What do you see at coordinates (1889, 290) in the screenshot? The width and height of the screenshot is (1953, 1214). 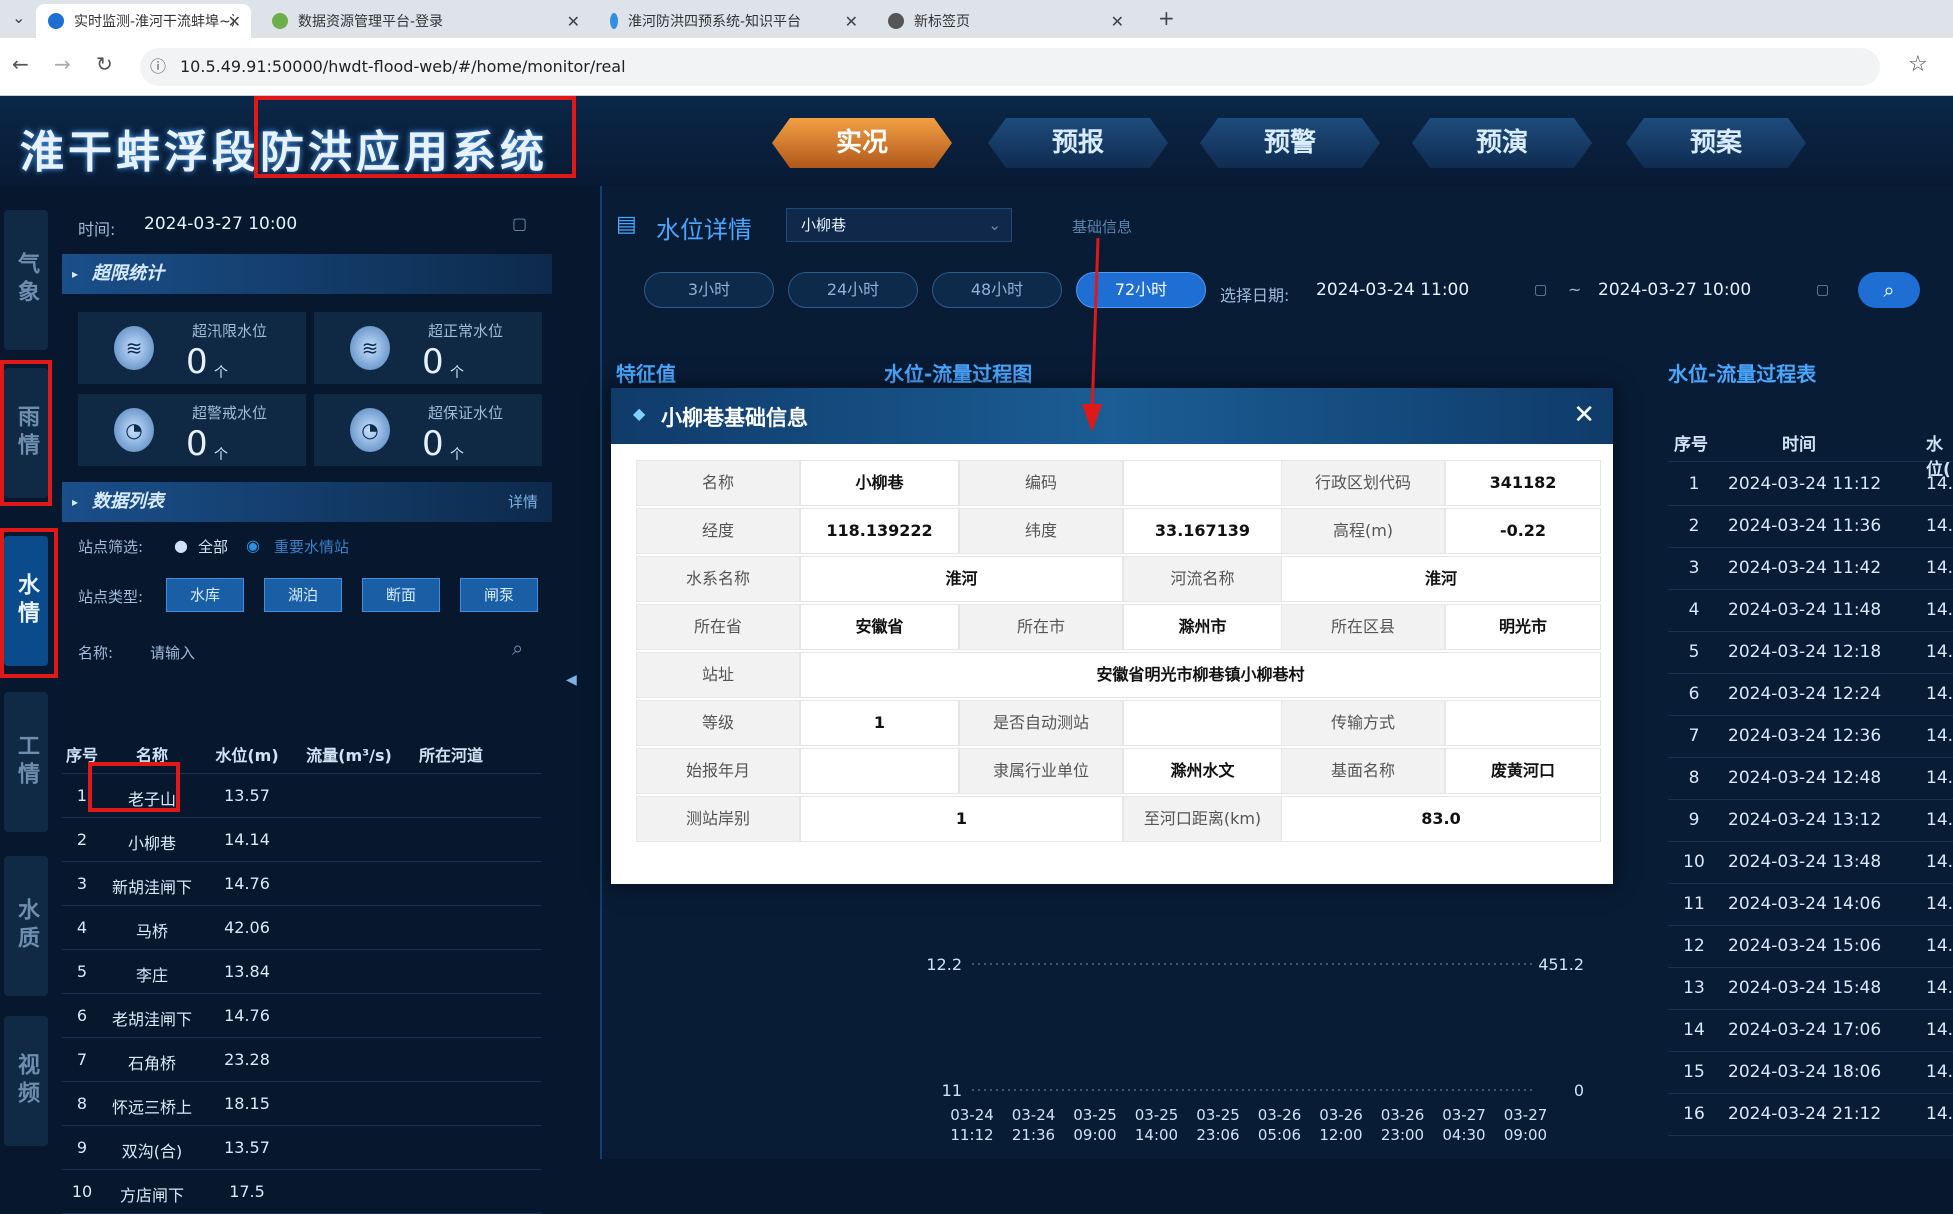 I see `search-button: ⌕` at bounding box center [1889, 290].